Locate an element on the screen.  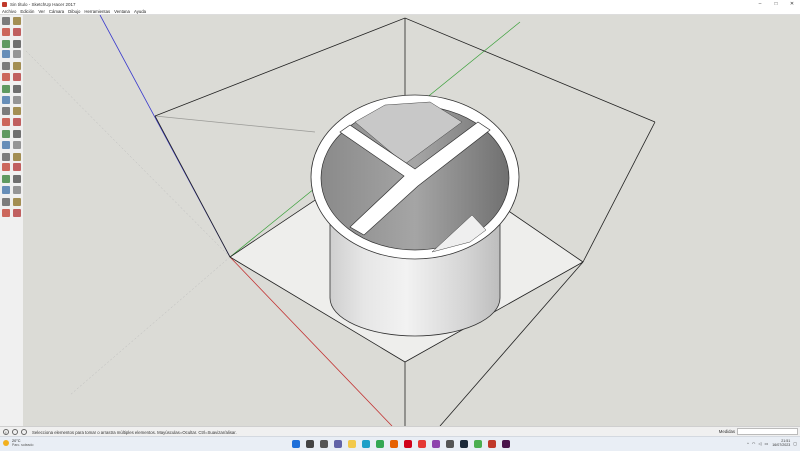
section-plane-icon is located at coordinates (17, 212).